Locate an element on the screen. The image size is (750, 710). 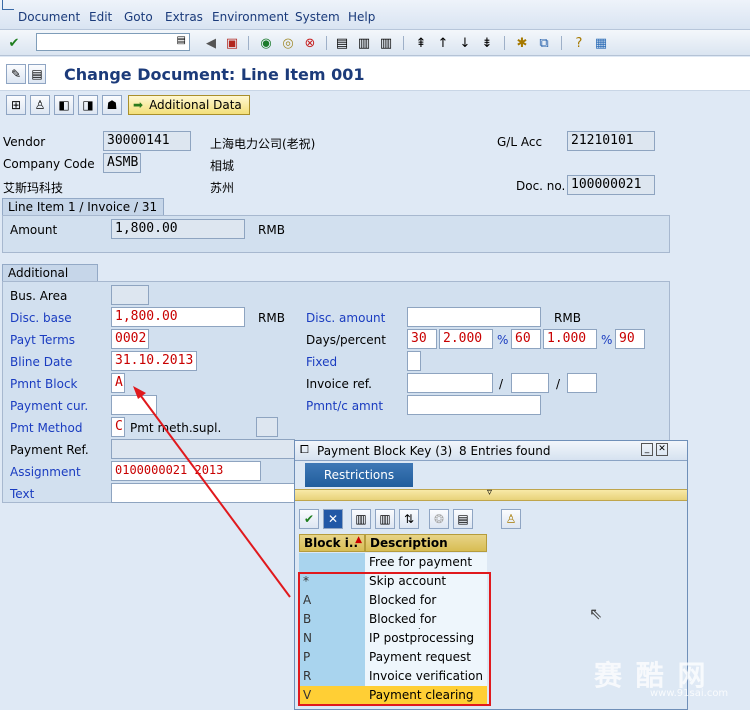
user-settings-icon: ♙ is located at coordinates (511, 519).